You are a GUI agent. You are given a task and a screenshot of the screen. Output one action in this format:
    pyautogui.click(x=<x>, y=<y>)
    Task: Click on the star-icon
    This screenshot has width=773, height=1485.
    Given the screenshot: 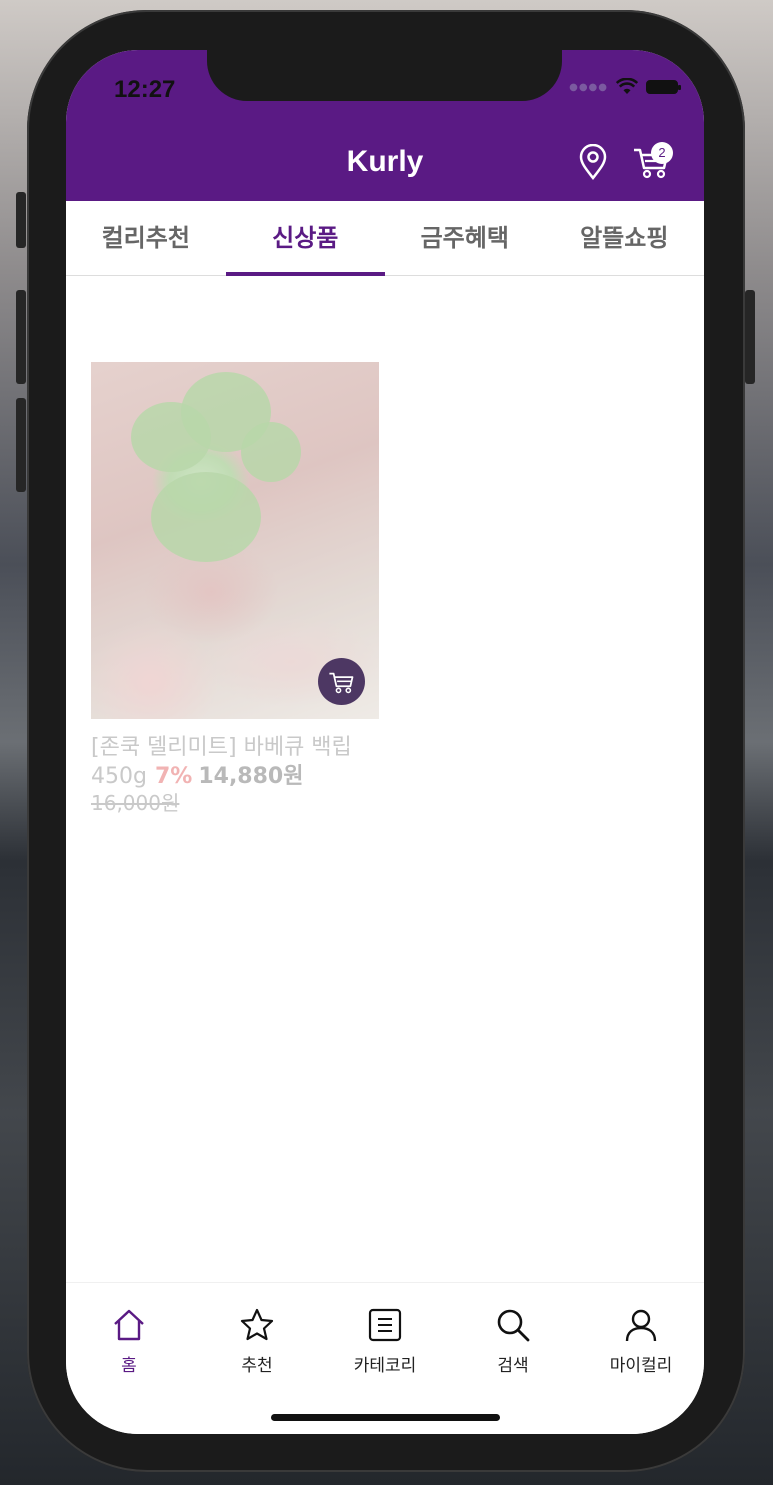 What is the action you would take?
    pyautogui.click(x=257, y=1324)
    